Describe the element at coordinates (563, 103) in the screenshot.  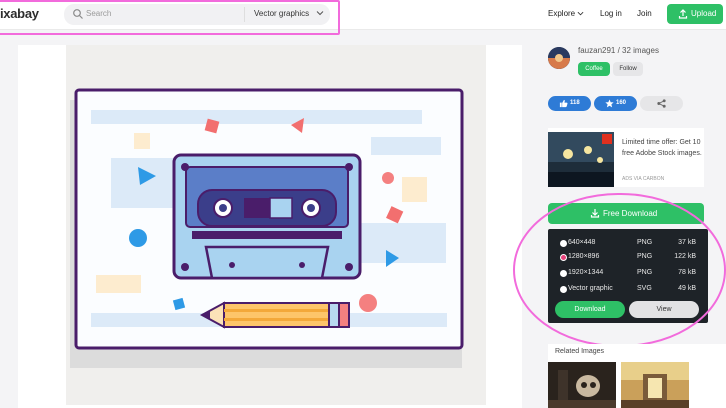
I see `thumbs-up-icon` at that location.